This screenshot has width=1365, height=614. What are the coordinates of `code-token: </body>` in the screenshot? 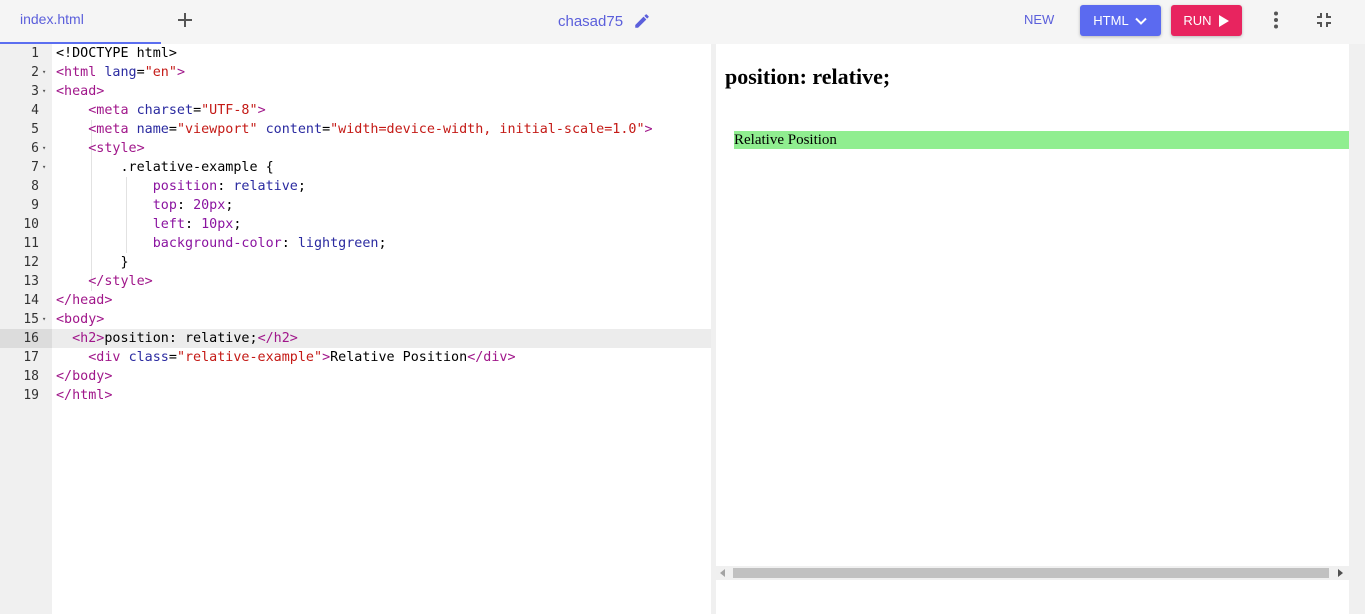 It's located at (84, 376).